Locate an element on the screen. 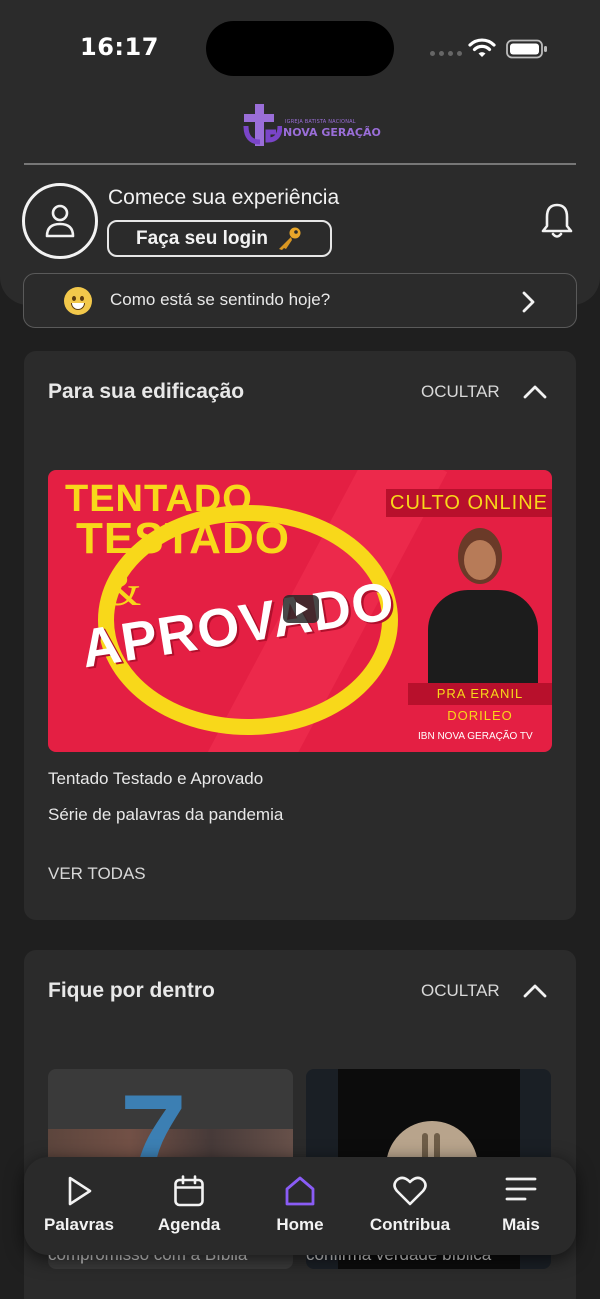  culto-online-label: CULTO ONLINE is located at coordinates (469, 503).